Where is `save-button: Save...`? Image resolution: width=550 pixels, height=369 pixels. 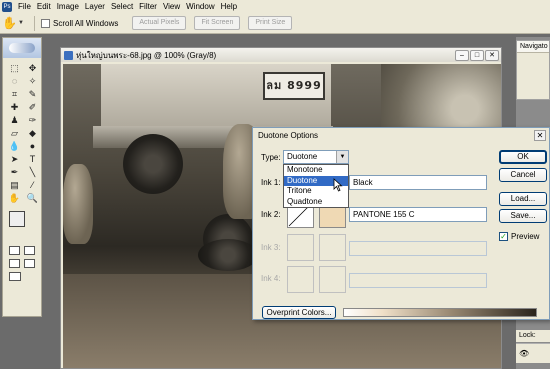
save-button: Save... is located at coordinates (523, 216).